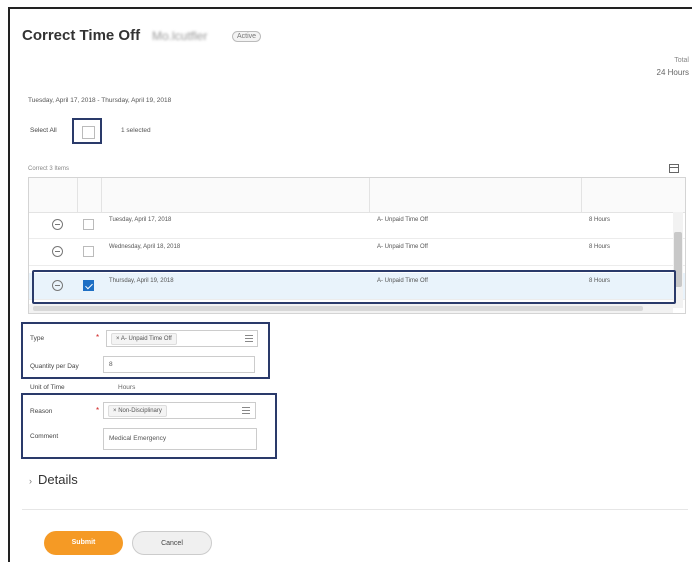 The height and width of the screenshot is (565, 699). I want to click on submit-button: Submit, so click(83, 543).